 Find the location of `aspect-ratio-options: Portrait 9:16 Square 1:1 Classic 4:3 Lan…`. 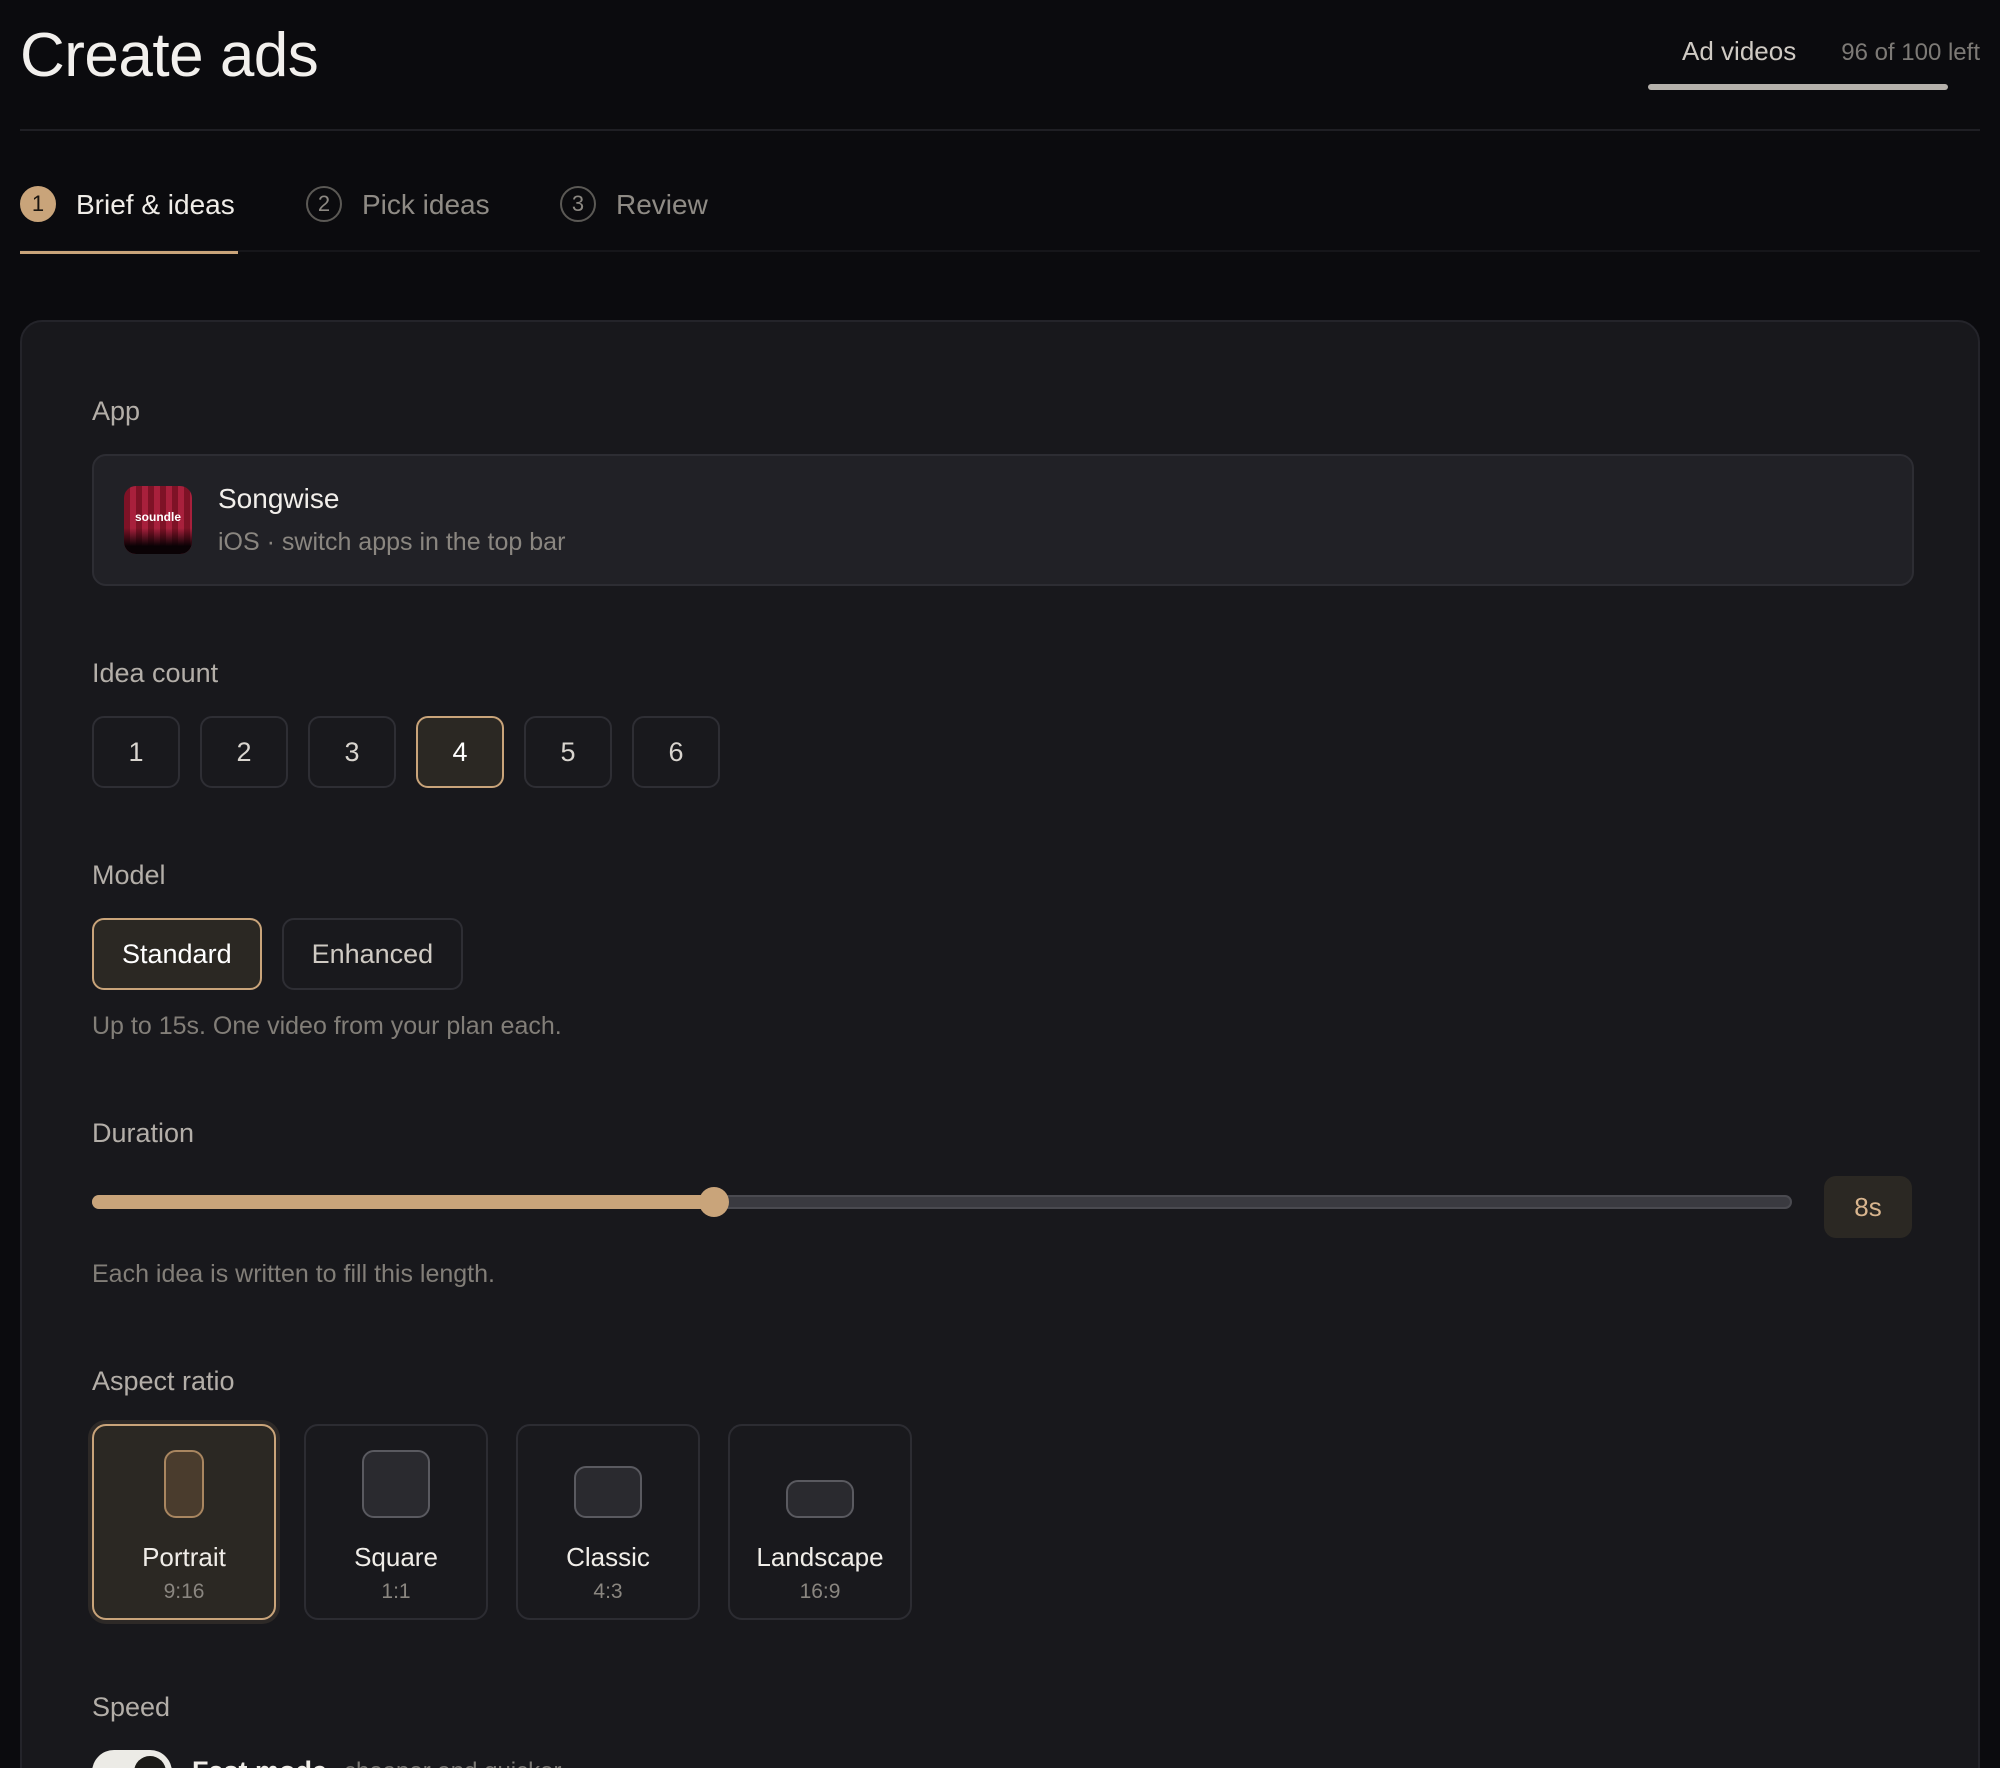

aspect-ratio-options: Portrait 9:16 Square 1:1 Classic 4:3 Lan… is located at coordinates (516, 1522).